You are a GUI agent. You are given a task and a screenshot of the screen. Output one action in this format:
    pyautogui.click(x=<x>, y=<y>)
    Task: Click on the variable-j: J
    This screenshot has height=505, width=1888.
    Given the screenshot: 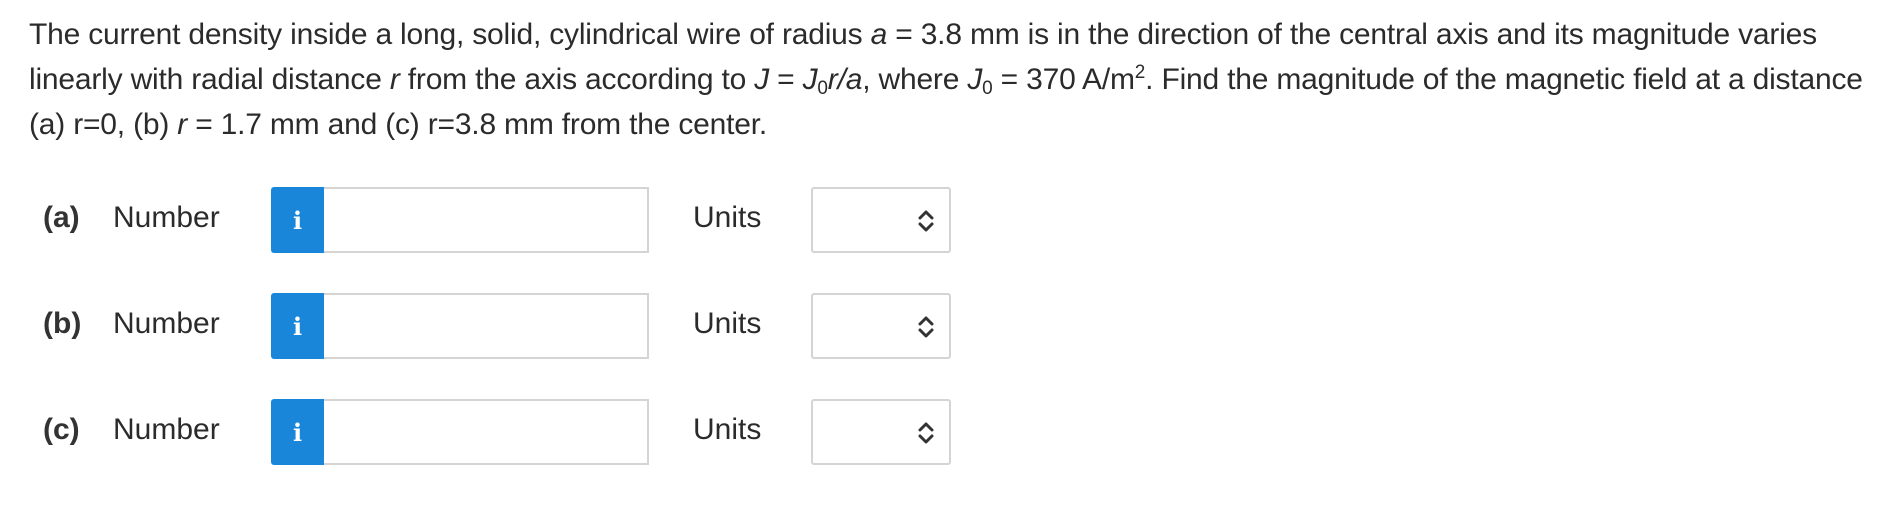 What is the action you would take?
    pyautogui.click(x=762, y=79)
    